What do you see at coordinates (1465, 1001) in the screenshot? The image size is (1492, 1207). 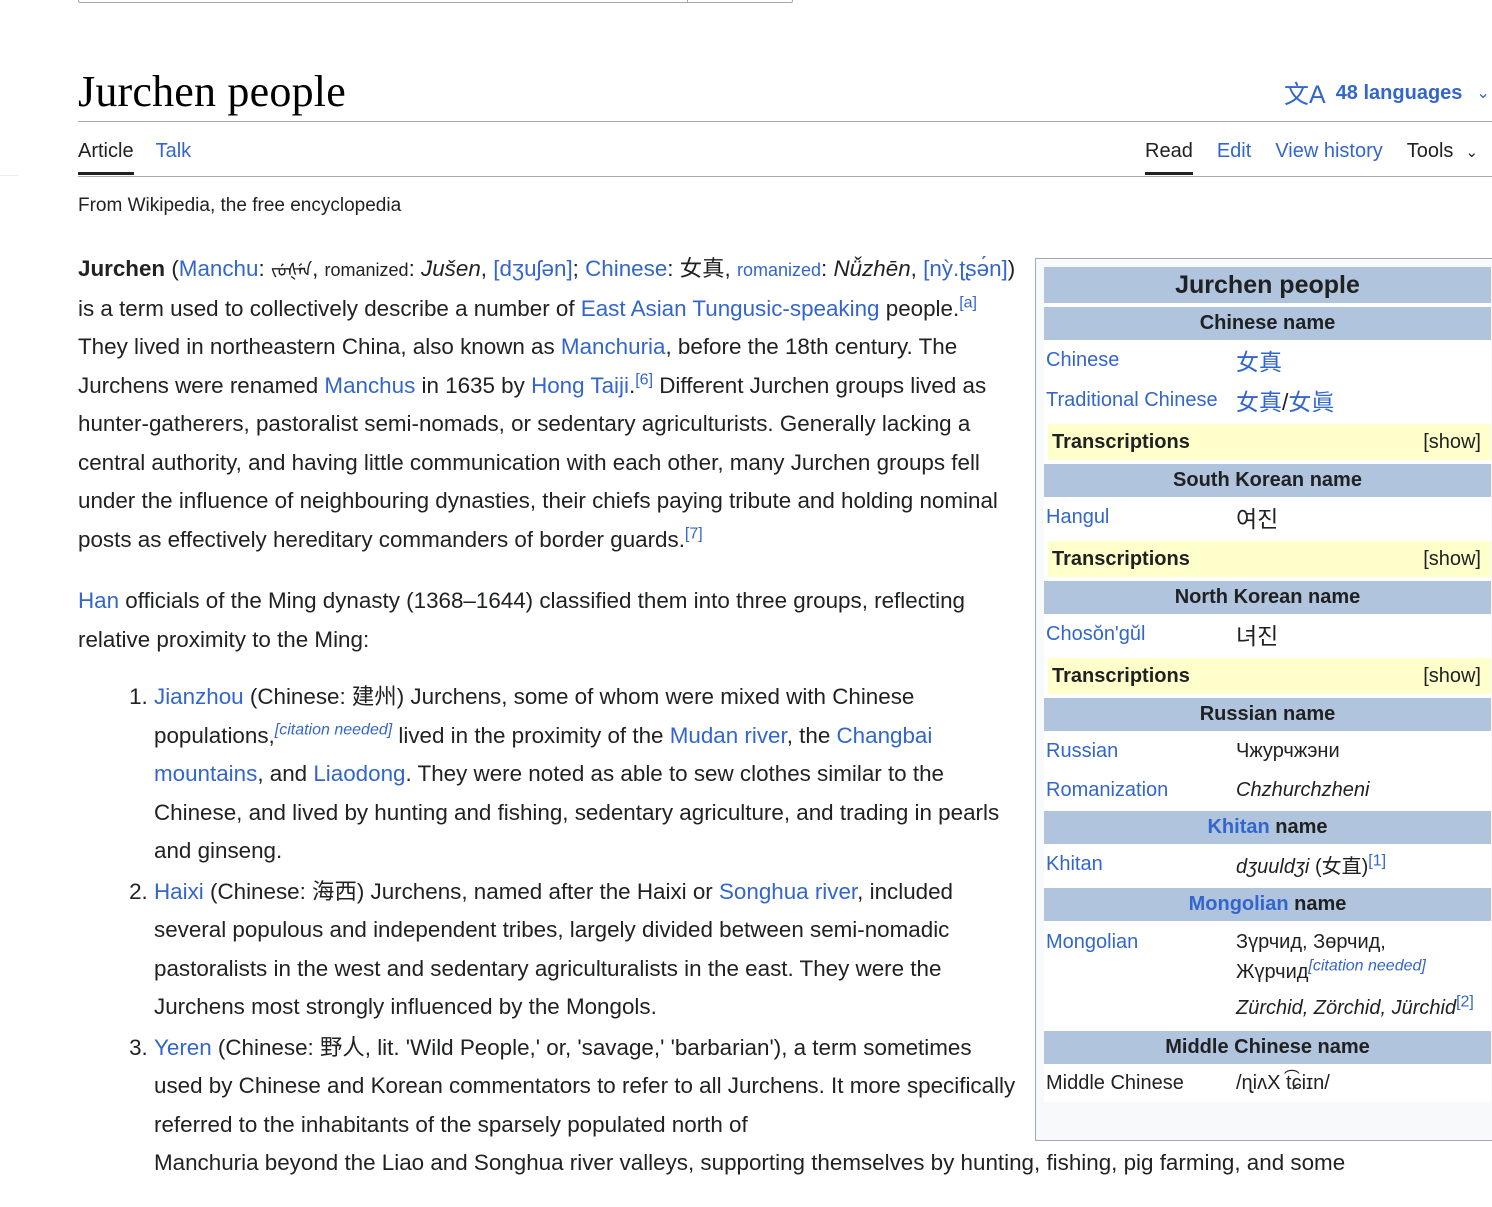 I see `ref-2: [2]` at bounding box center [1465, 1001].